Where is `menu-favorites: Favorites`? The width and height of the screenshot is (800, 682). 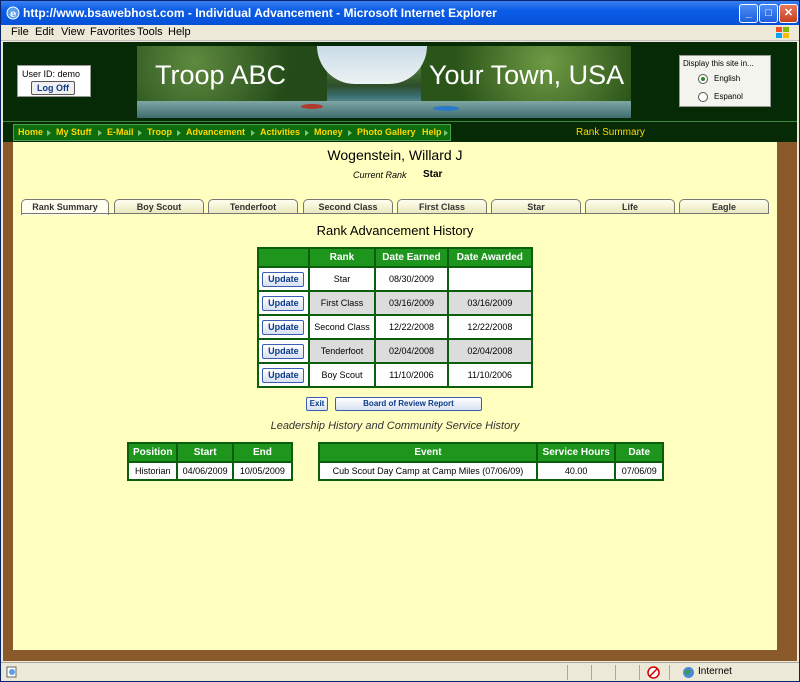
menu-favorites: Favorites is located at coordinates (112, 32).